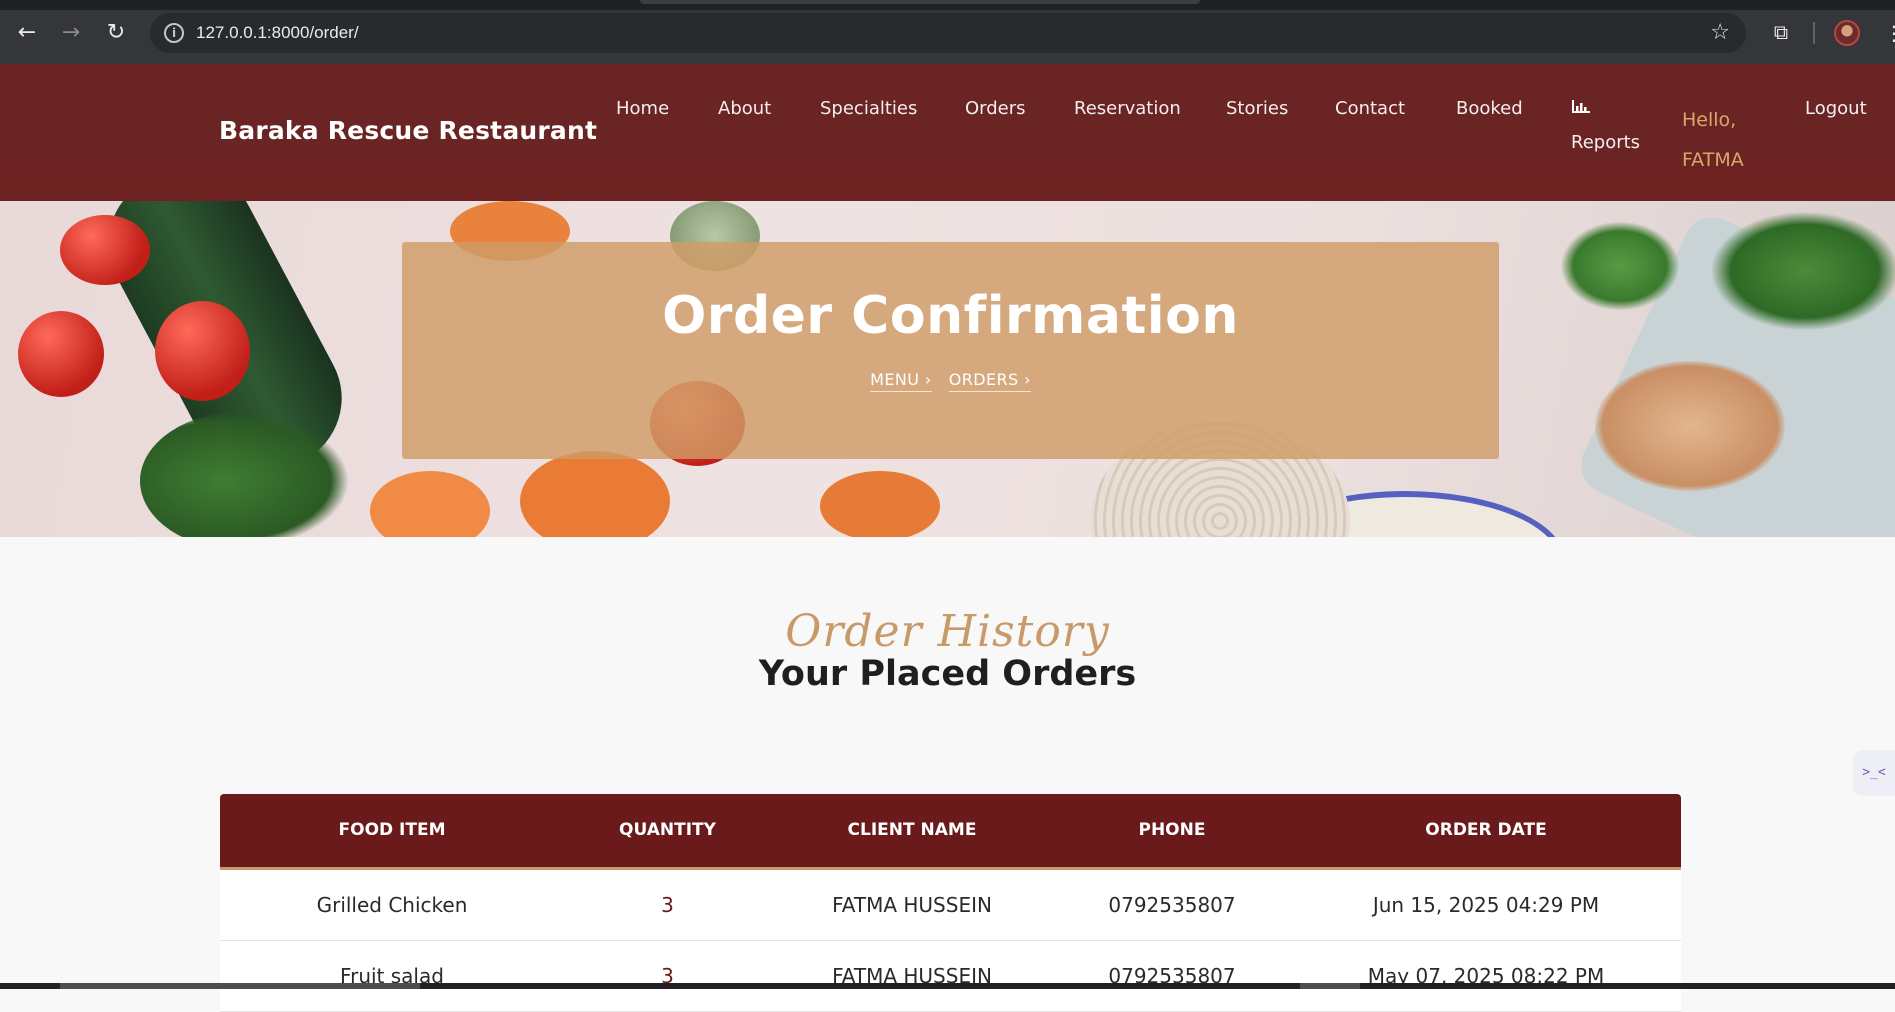 This screenshot has height=1012, width=1895. I want to click on nav-reservation: Reservation, so click(1127, 108).